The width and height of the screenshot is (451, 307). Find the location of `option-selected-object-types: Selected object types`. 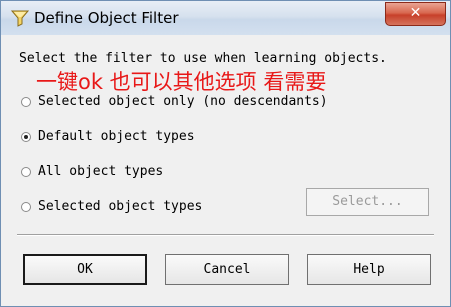

option-selected-object-types: Selected object types is located at coordinates (111, 206).